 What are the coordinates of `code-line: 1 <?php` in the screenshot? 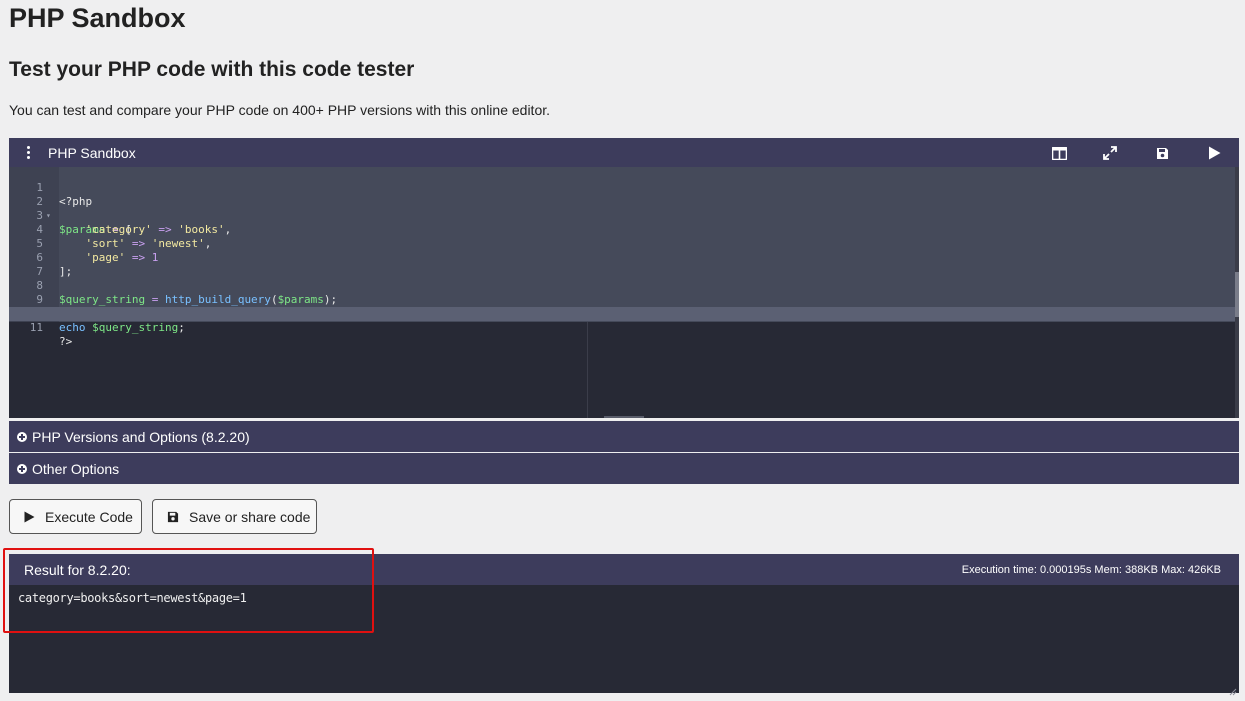 It's located at (64, 194).